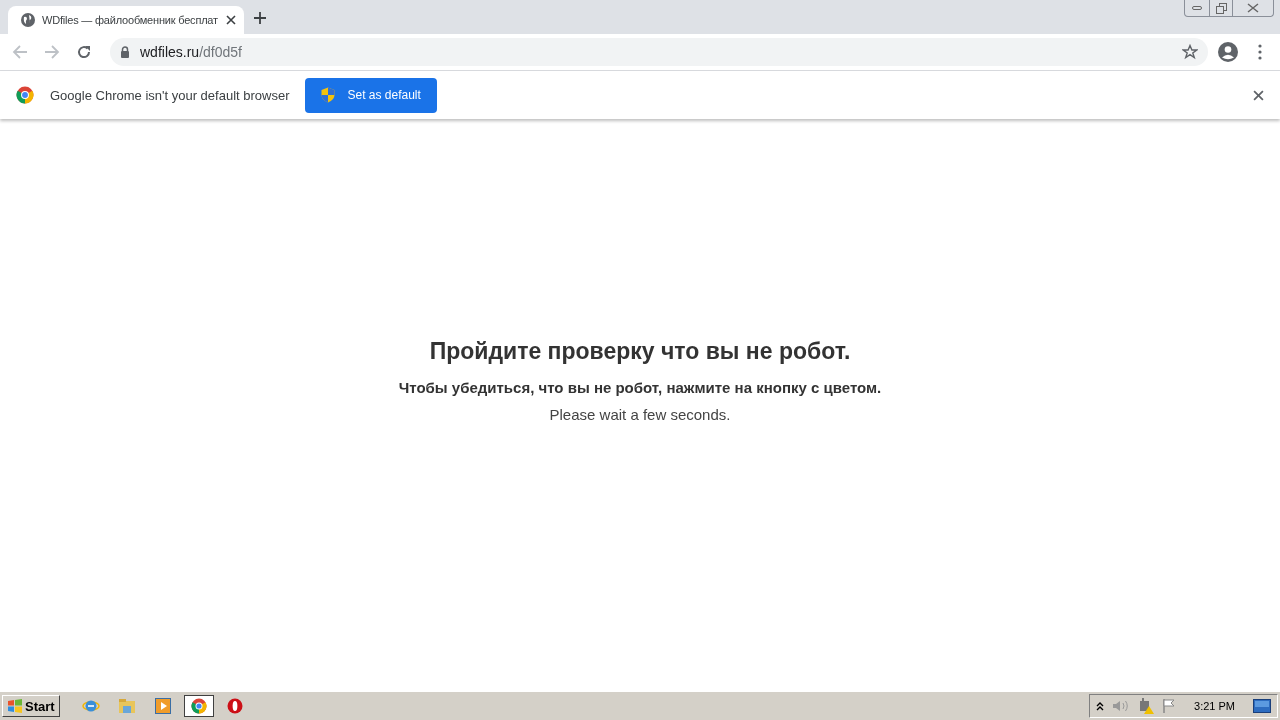 The height and width of the screenshot is (720, 1280). I want to click on media-player-icon, so click(162, 706).